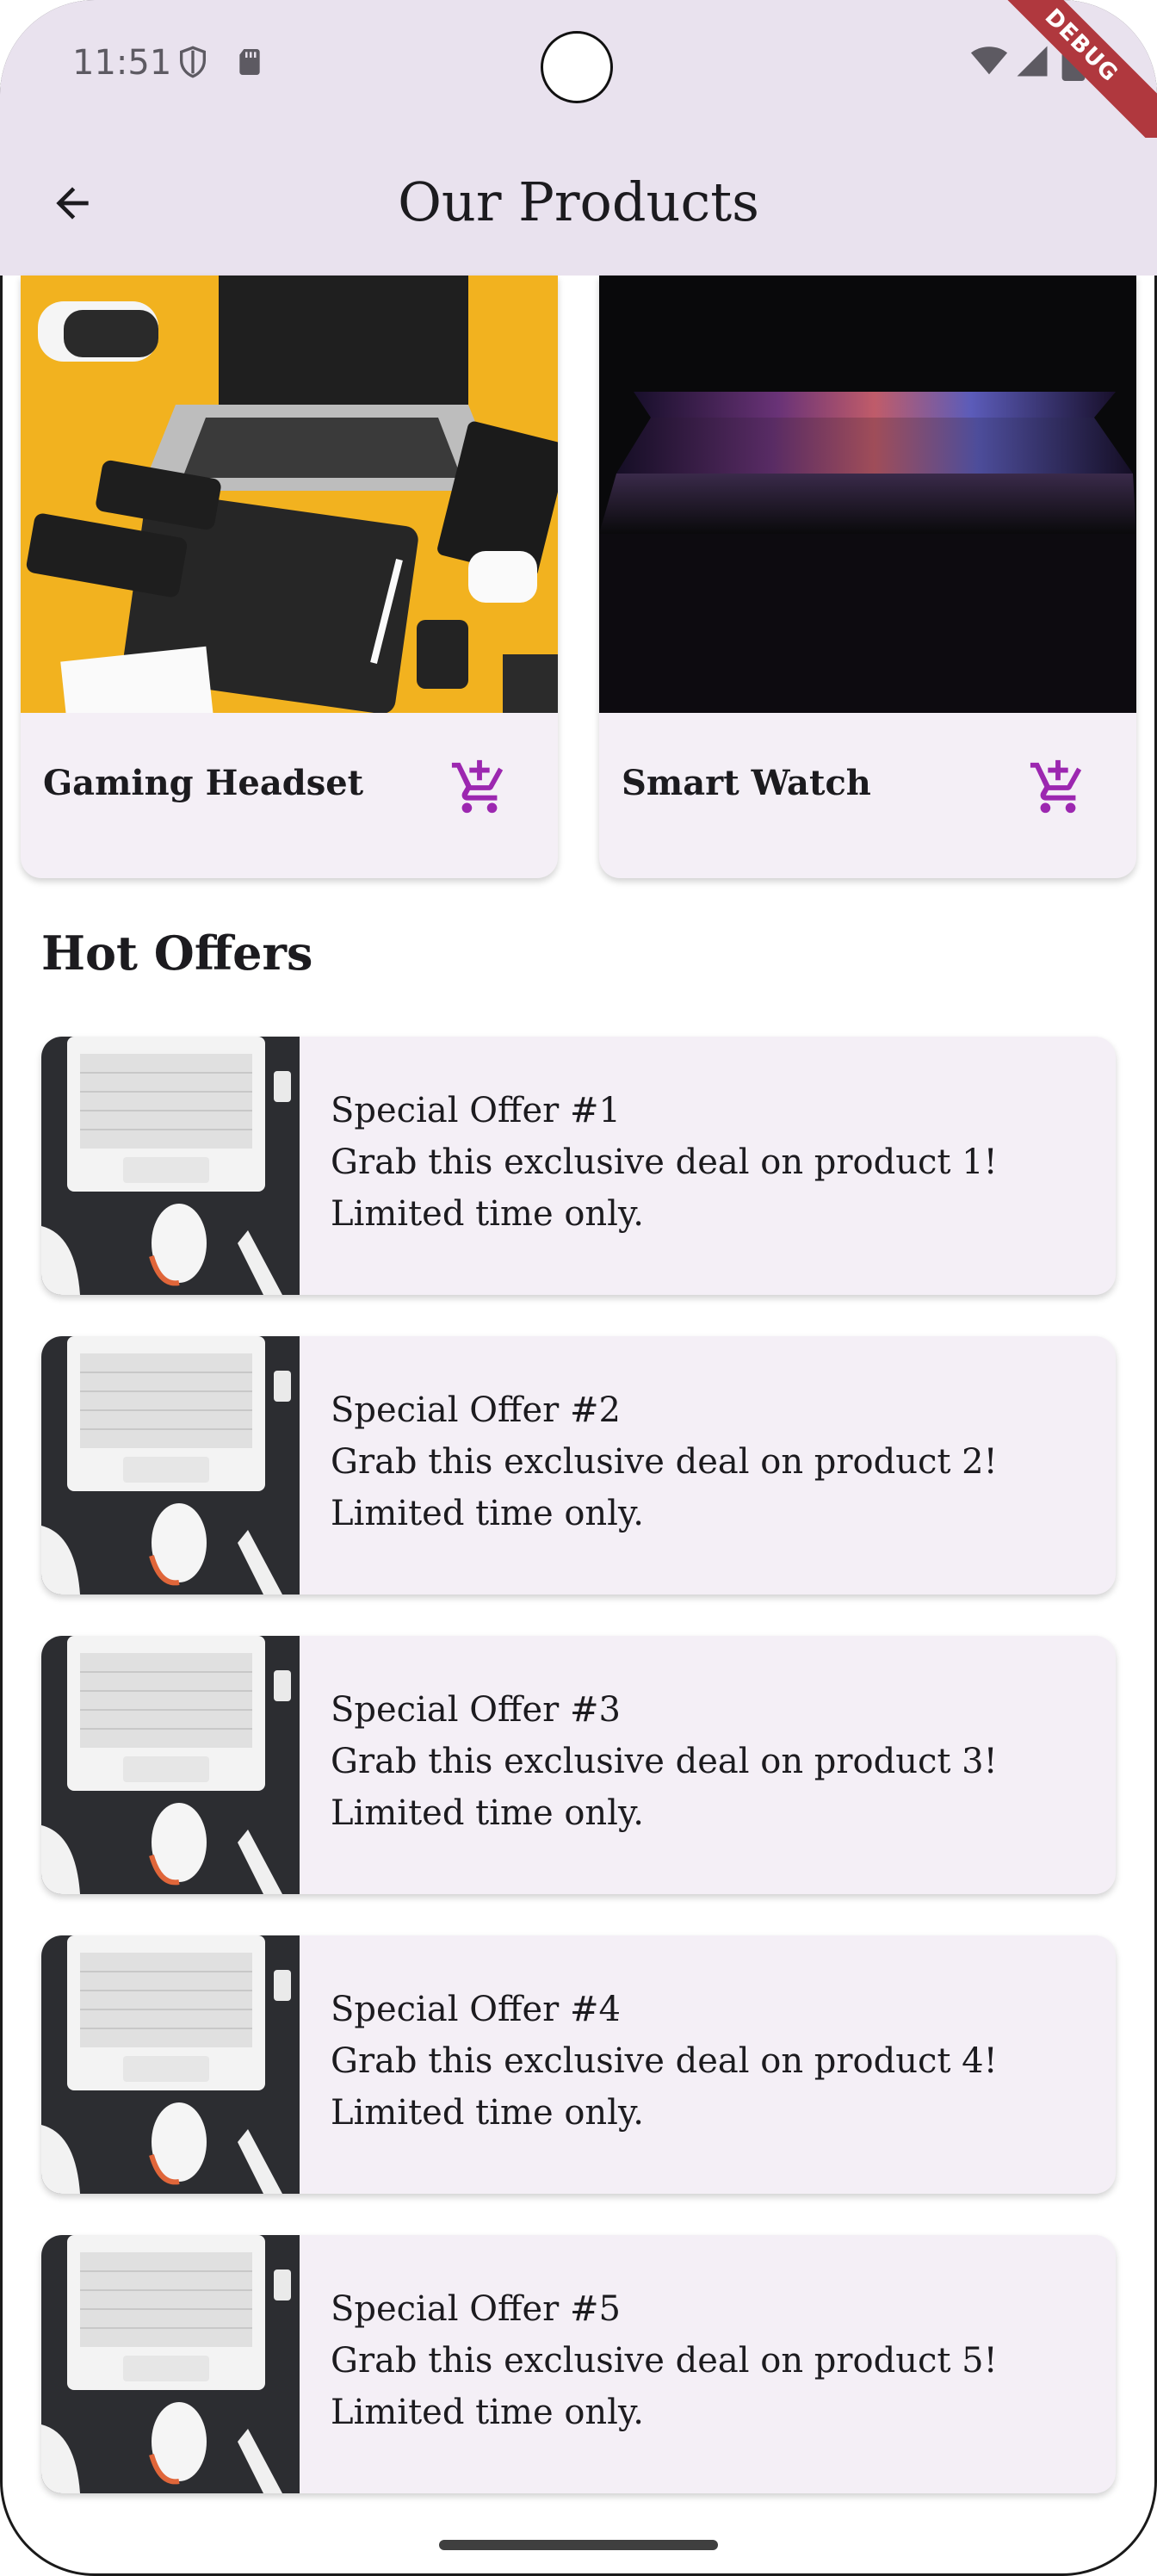  Describe the element at coordinates (122, 63) in the screenshot. I see `status-time: 11:51` at that location.